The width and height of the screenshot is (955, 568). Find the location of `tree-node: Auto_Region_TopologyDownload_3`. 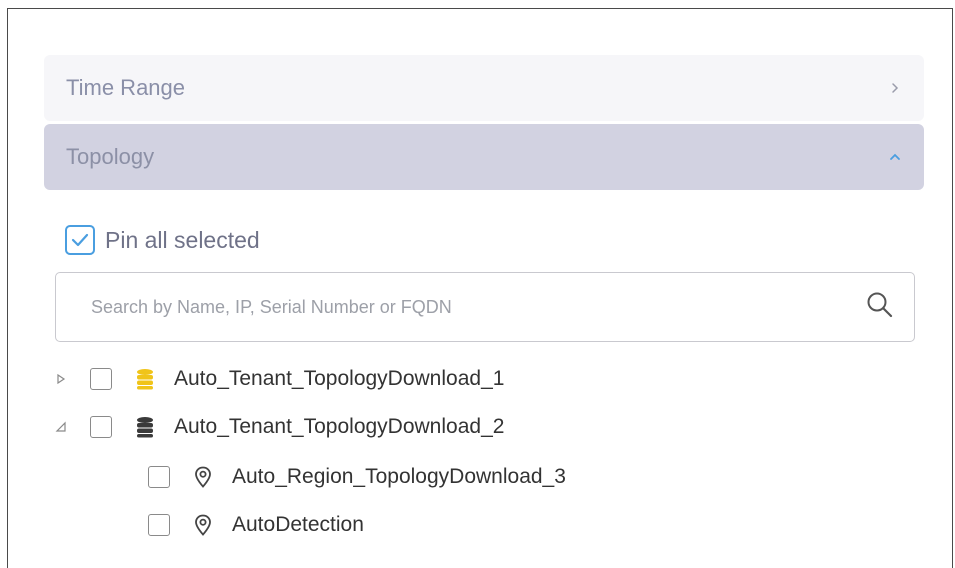

tree-node: Auto_Region_TopologyDownload_3 is located at coordinates (357, 477).